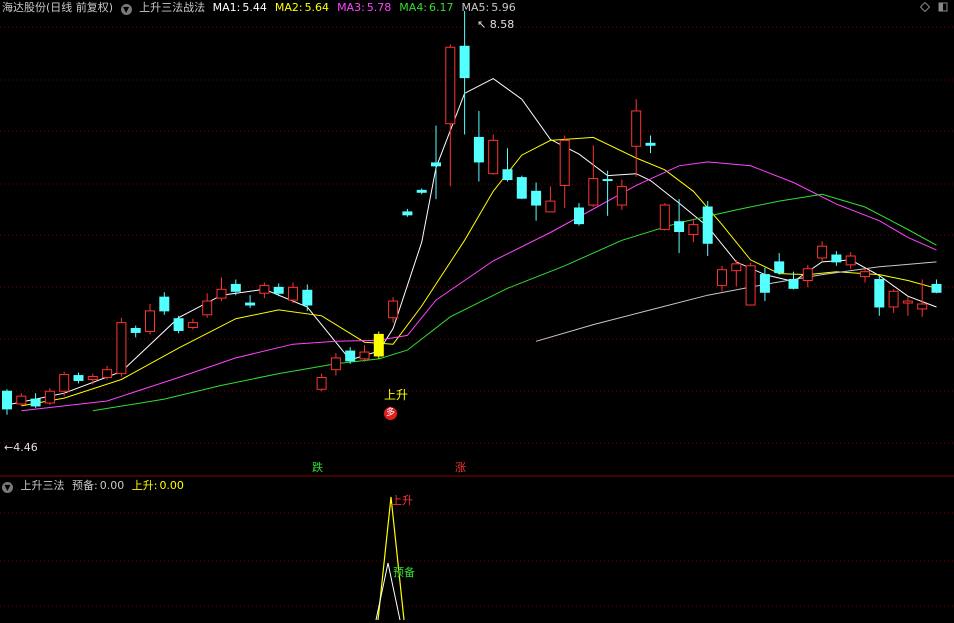  I want to click on sub-ready-label: 预备, so click(404, 572).